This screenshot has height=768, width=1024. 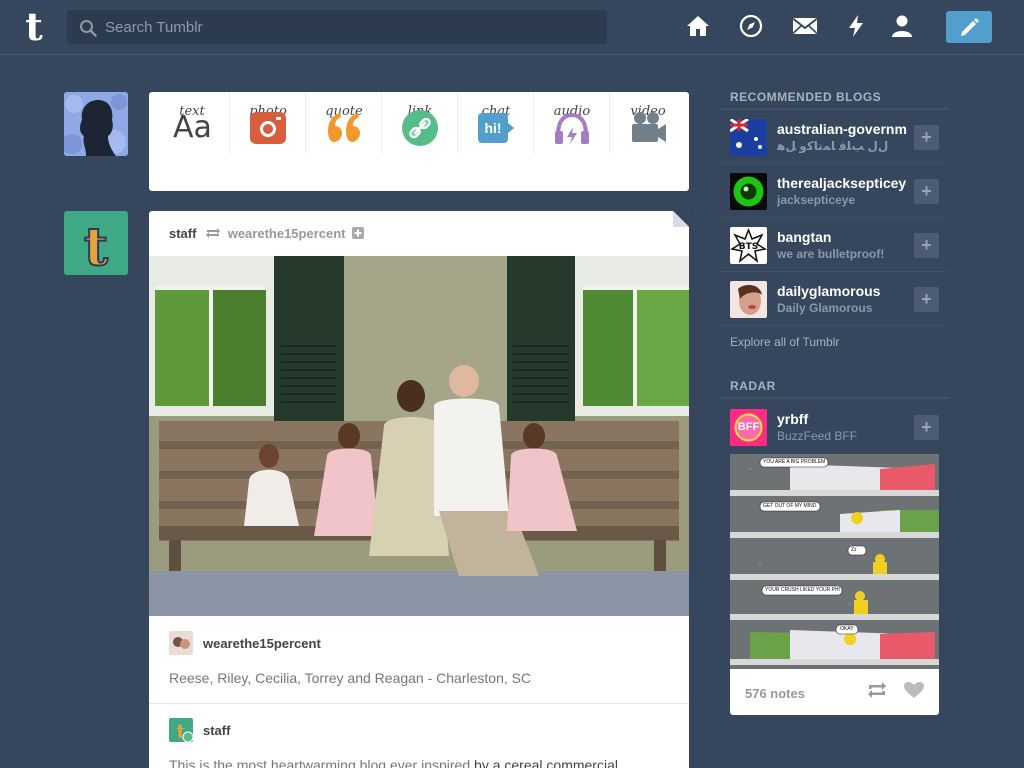 I want to click on recommended-blog-name: bangtan, so click(x=804, y=237).